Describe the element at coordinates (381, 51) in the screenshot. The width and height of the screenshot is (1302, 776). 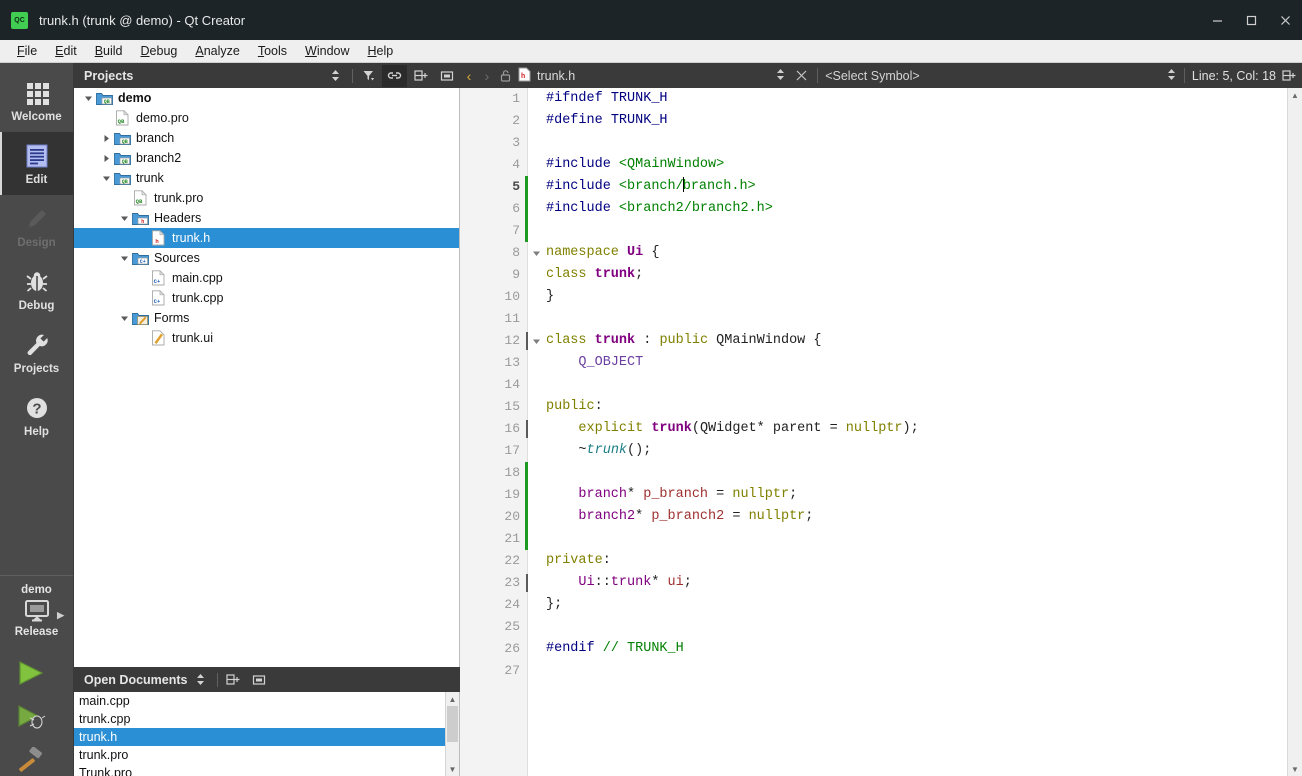
I see `menu-item-help: Help` at that location.